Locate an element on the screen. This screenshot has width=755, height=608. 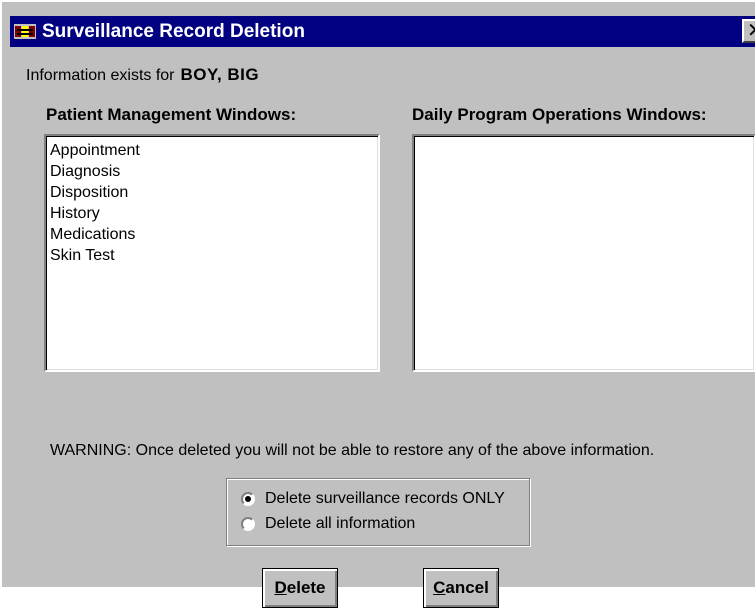
app-icon is located at coordinates (25, 31).